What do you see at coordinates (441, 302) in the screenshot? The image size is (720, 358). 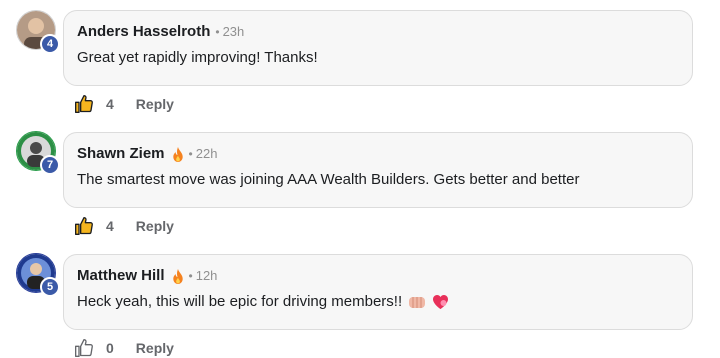 I see `heart-icon` at bounding box center [441, 302].